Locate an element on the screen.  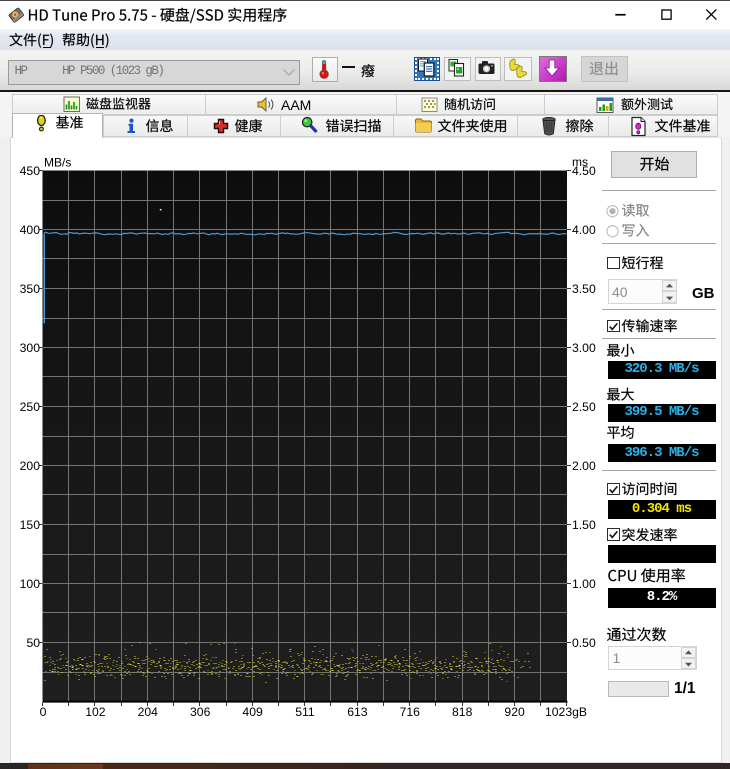
svg-text: 102 is located at coordinates (95, 712).